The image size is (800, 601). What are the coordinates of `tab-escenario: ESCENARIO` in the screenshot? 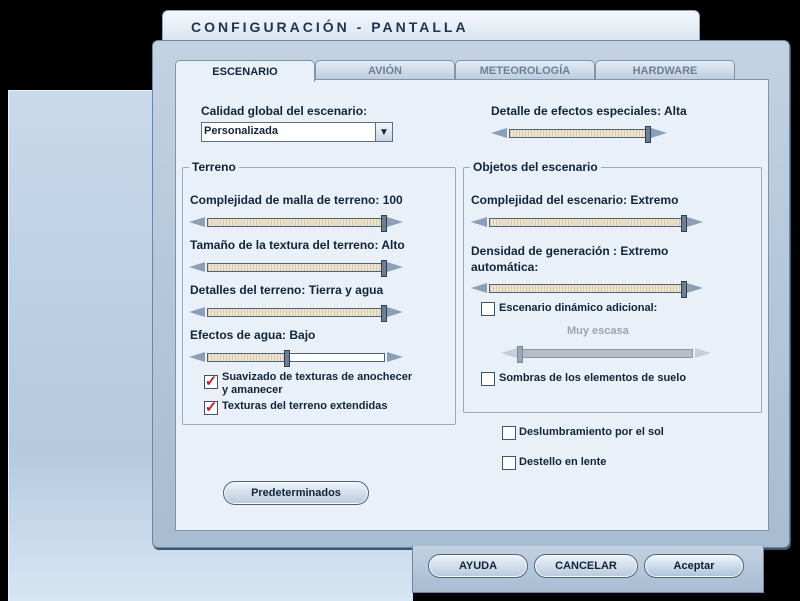 It's located at (245, 71).